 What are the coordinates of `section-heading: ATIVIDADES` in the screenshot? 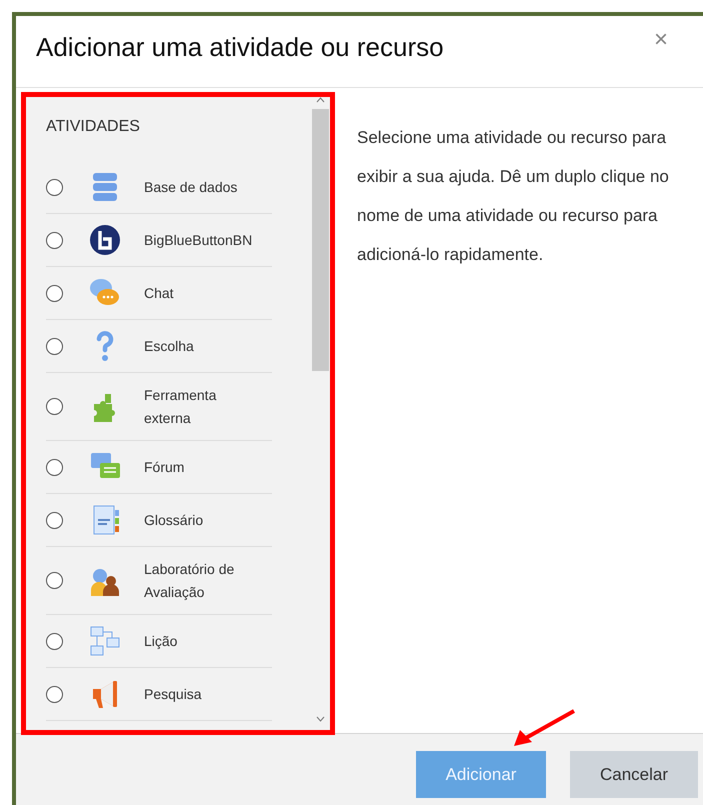 It's located at (93, 127).